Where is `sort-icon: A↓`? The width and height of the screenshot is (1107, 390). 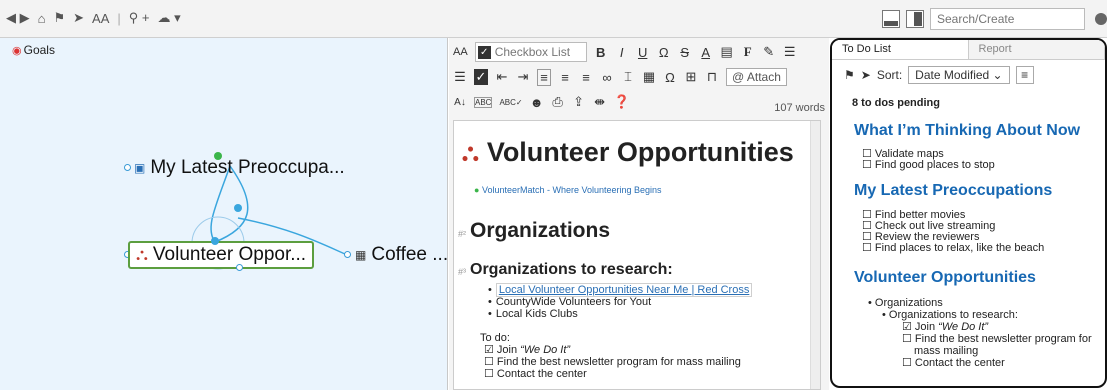
sort-icon: A↓ is located at coordinates (460, 102).